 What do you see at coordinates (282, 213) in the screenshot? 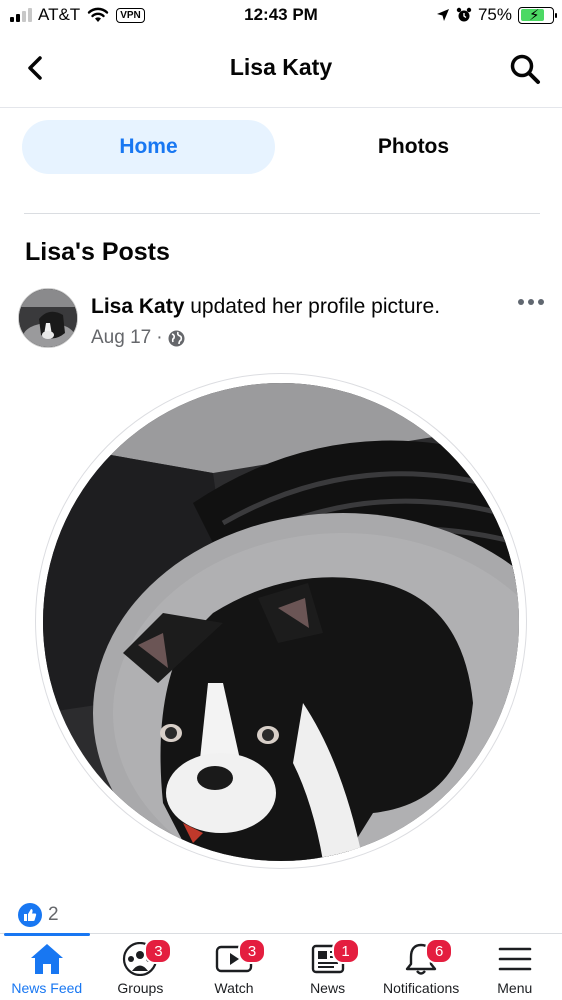
I see `divider` at bounding box center [282, 213].